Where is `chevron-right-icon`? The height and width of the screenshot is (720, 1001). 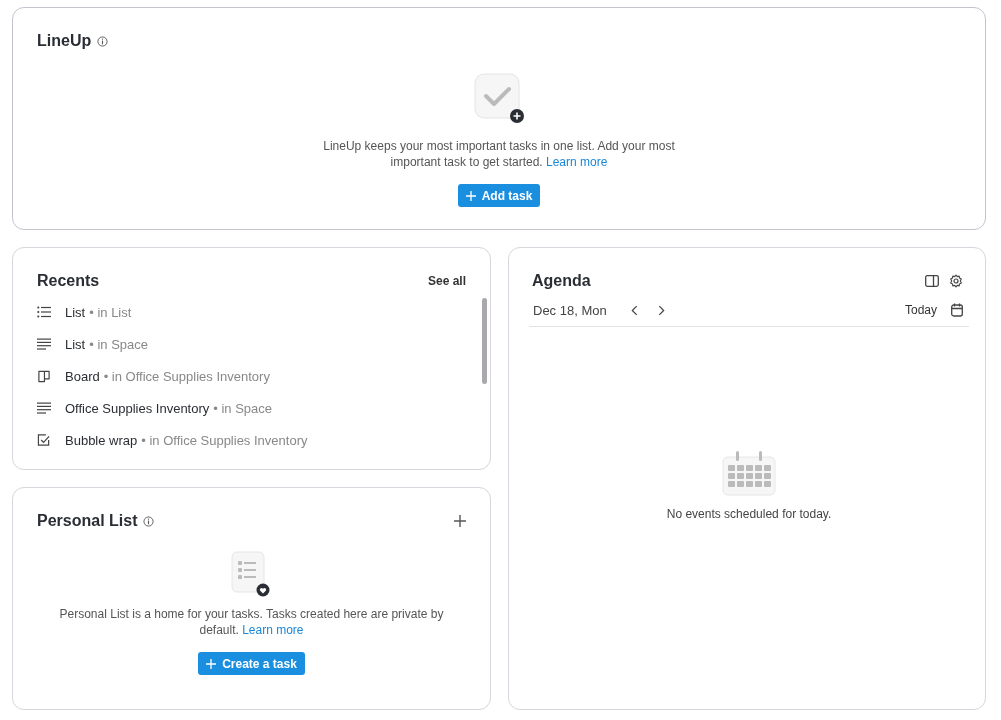
chevron-right-icon is located at coordinates (661, 310).